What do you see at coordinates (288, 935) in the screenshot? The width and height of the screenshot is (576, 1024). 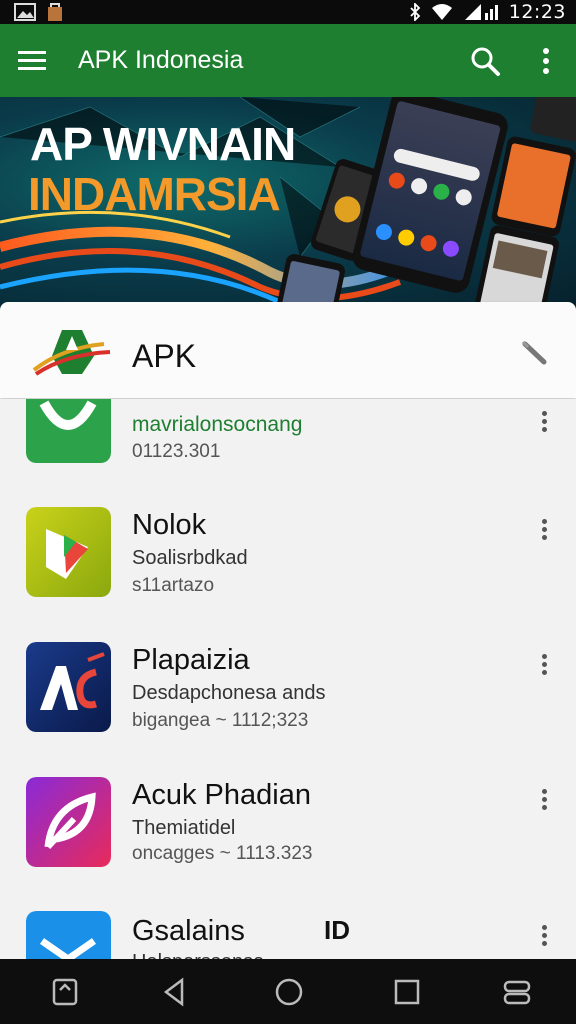 I see `list-item: Gsalains ID Halsparssonsa` at bounding box center [288, 935].